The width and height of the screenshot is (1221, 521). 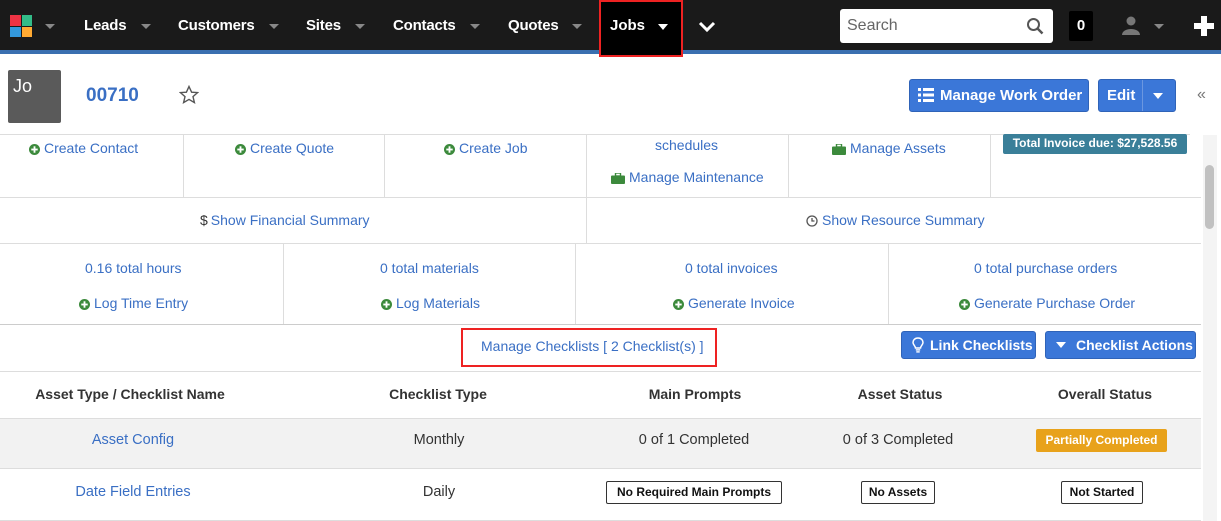 I want to click on overall-status-badge: Not Started, so click(x=1102, y=492).